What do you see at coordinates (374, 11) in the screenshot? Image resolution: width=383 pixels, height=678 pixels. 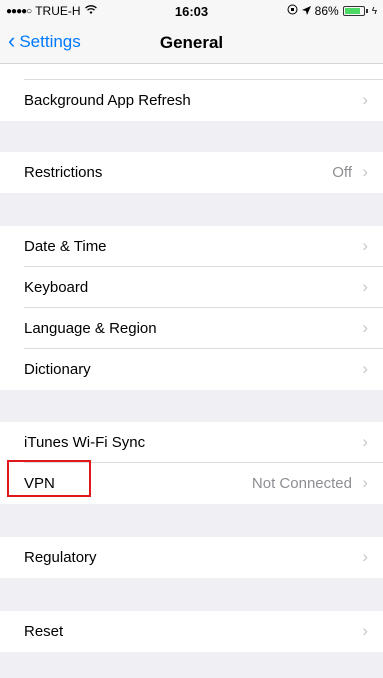 I see `charging-icon: ϟ` at bounding box center [374, 11].